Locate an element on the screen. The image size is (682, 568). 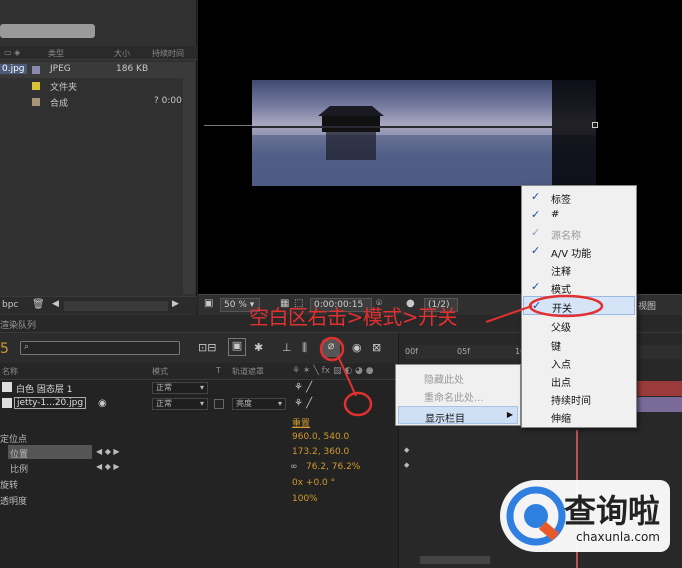
watermark: 查询啦 chaxunla.com is located at coordinates (585, 516).